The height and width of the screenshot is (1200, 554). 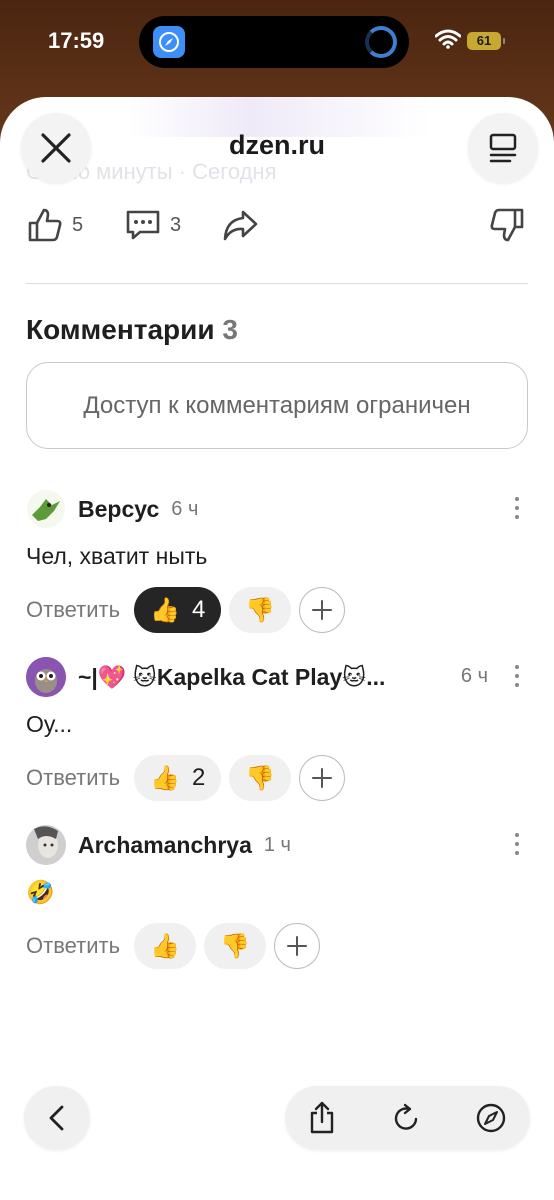 I want to click on bottom-toolbar, so click(x=407, y=1118).